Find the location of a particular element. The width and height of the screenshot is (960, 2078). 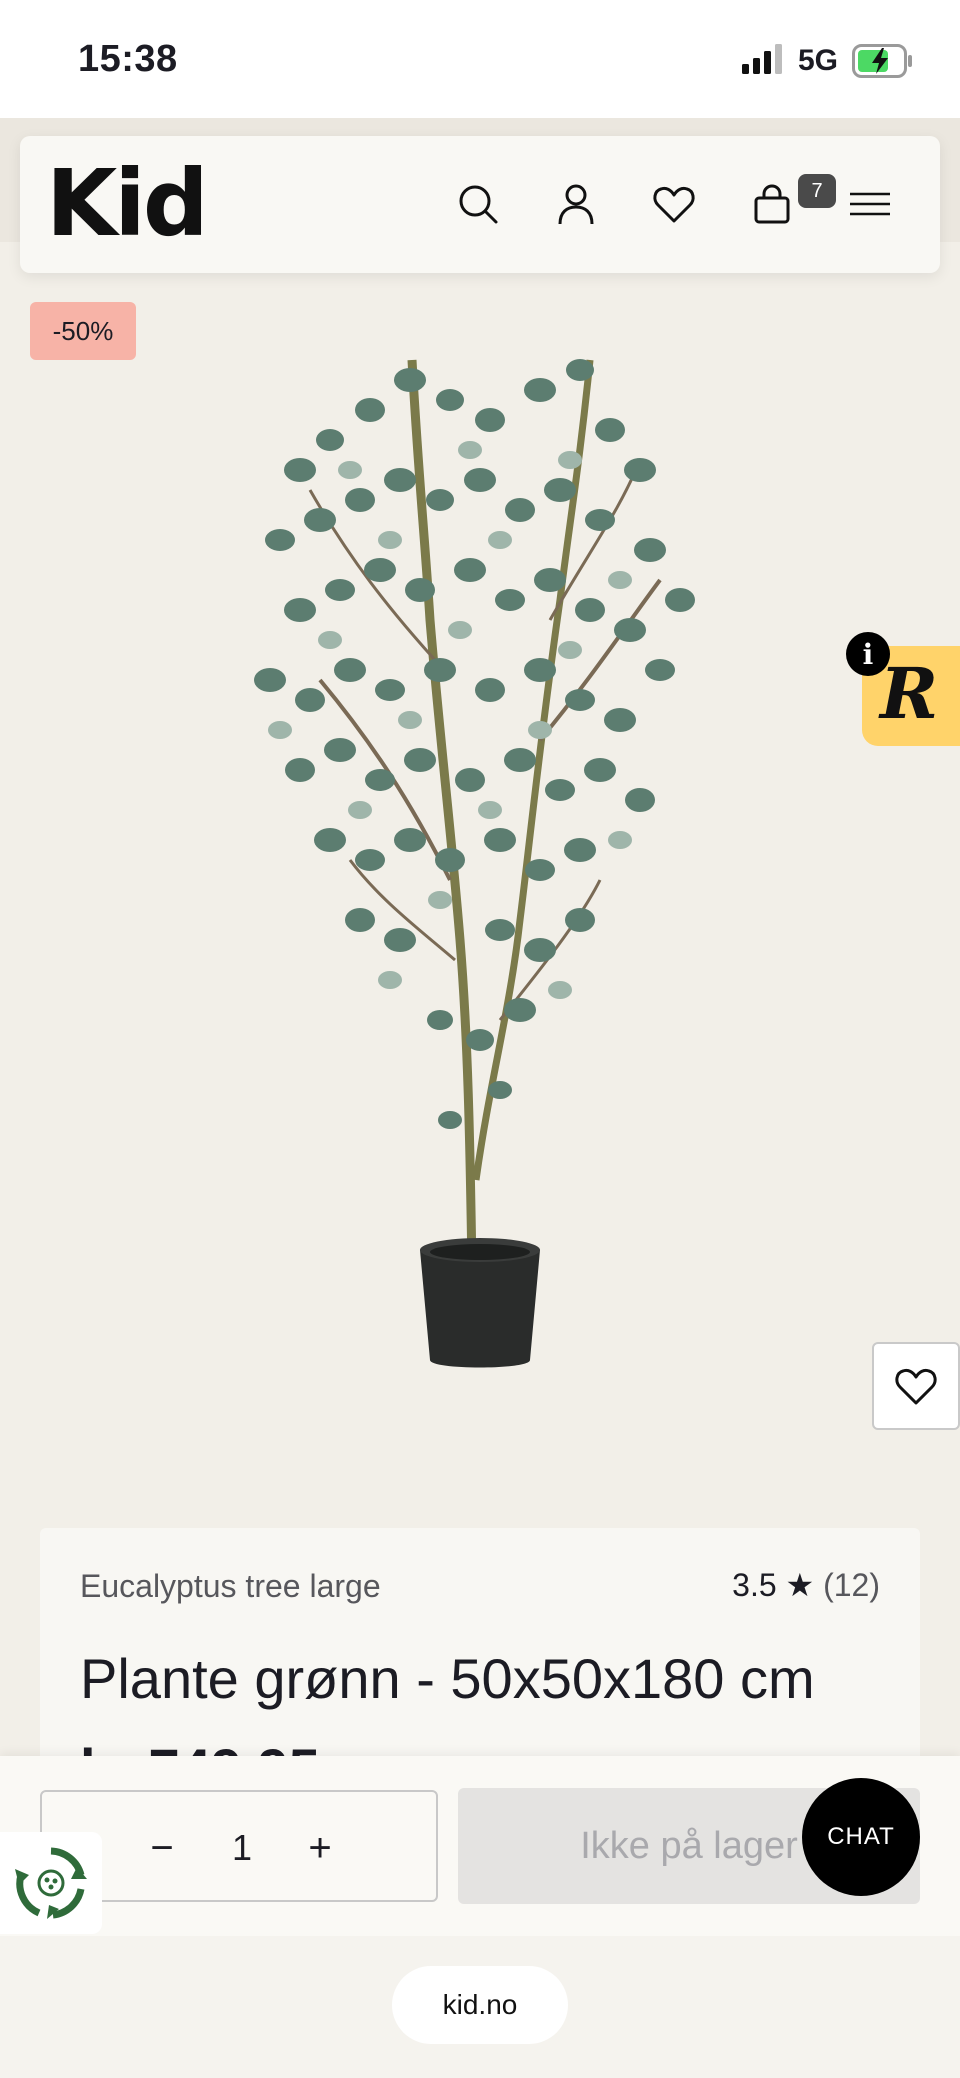

cart-count-badge: 7 is located at coordinates (817, 191).